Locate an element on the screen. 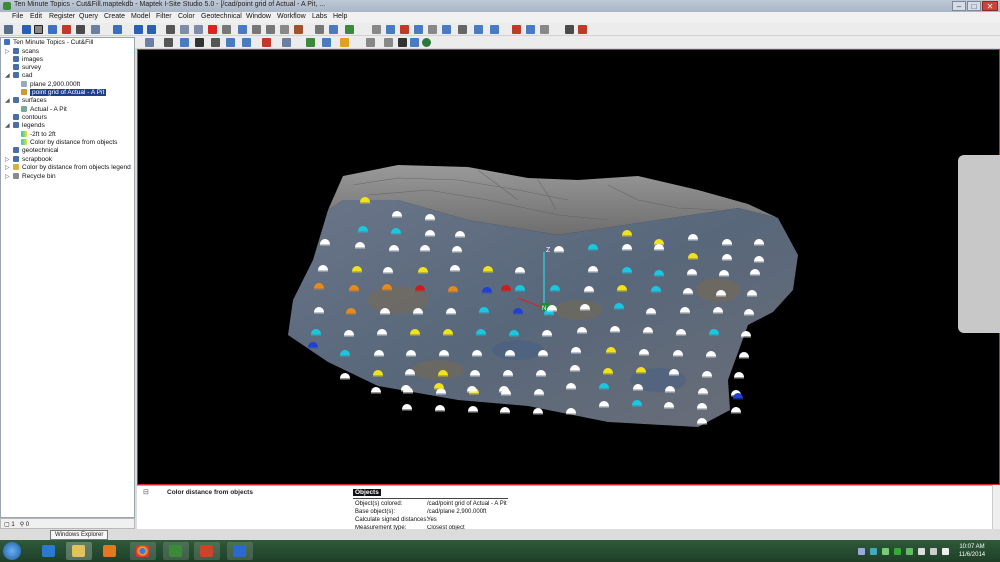 This screenshot has width=1000, height=562. triangle-icon is located at coordinates (333, 29).